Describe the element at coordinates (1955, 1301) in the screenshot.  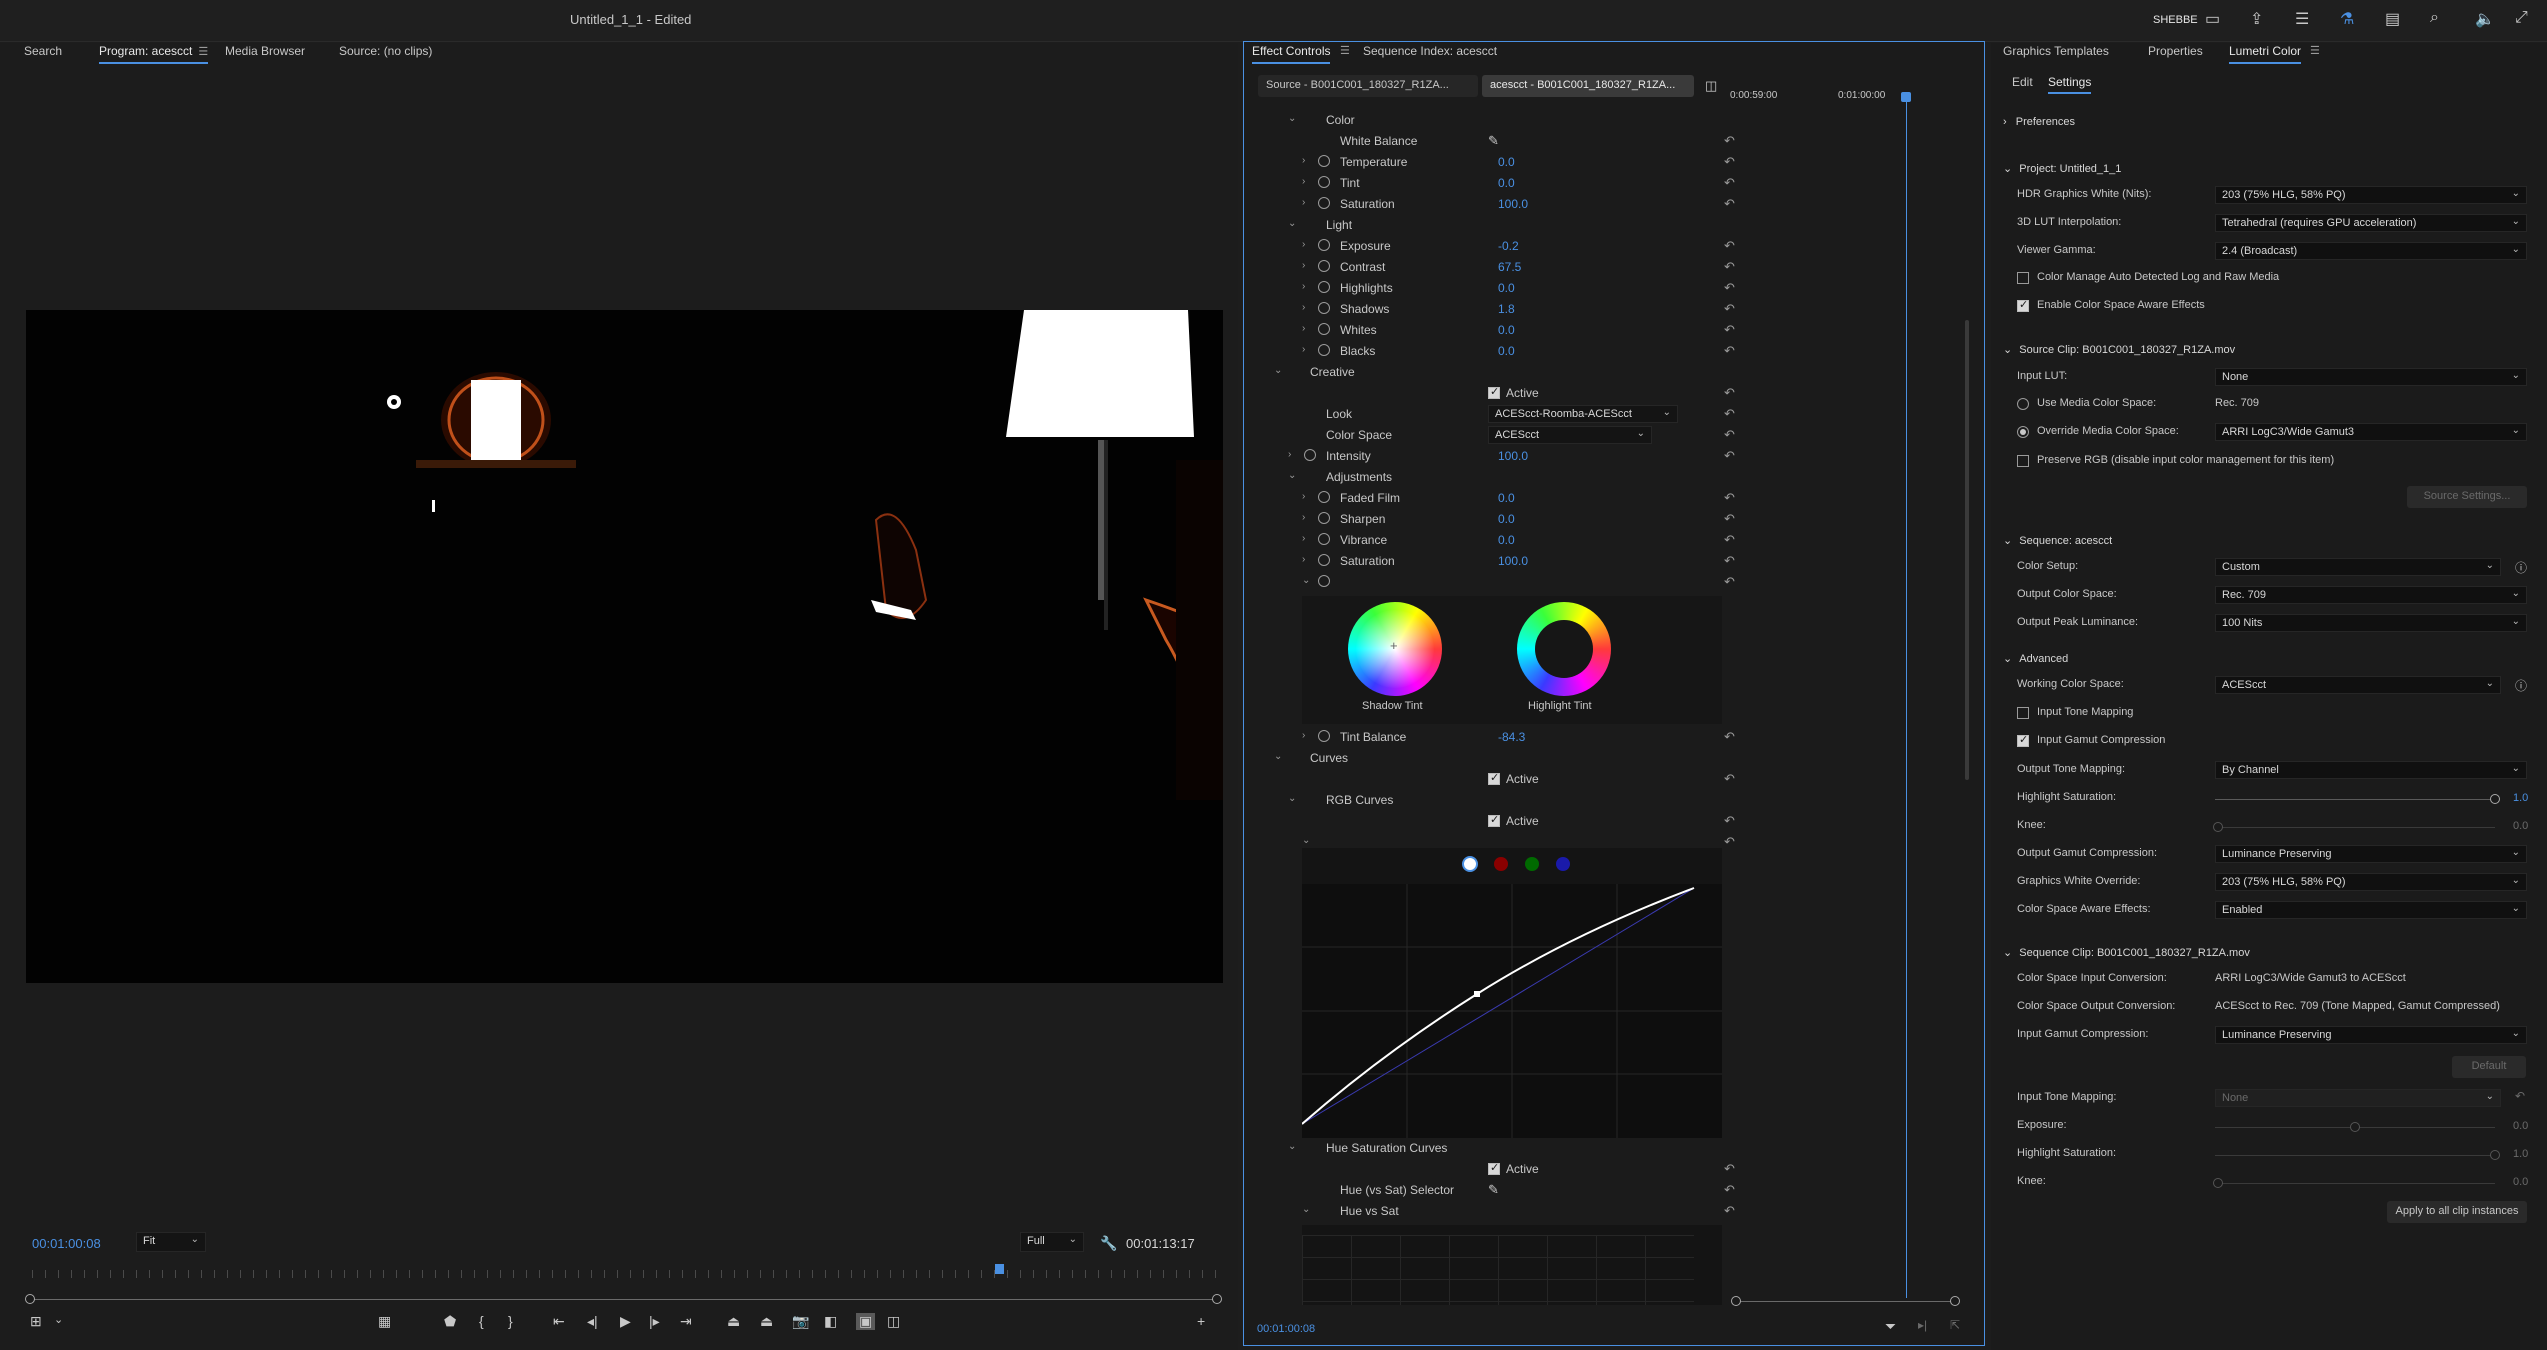
I see `ec-zoom-end-handle` at that location.